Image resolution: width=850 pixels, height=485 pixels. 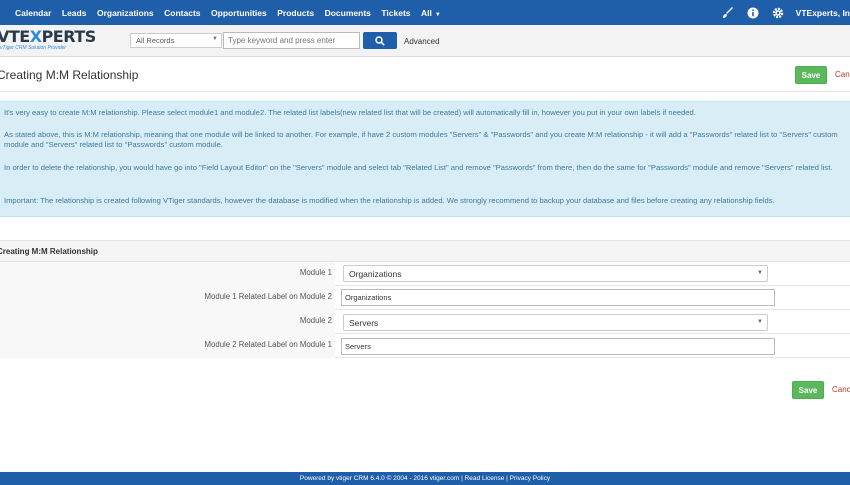 I want to click on module2-related-label-input, so click(x=558, y=346).